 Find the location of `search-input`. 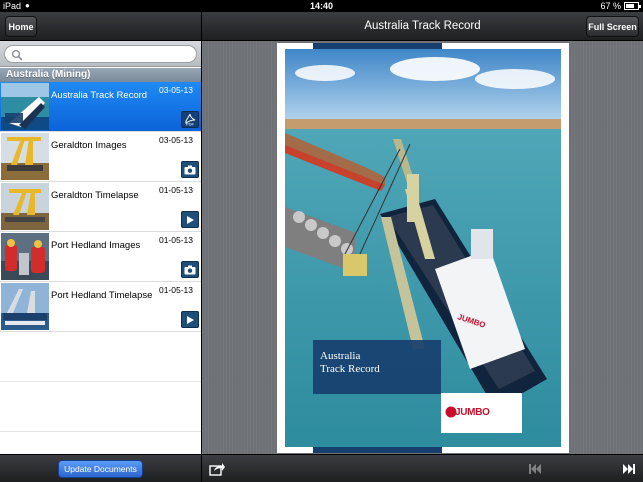

search-input is located at coordinates (107, 54).